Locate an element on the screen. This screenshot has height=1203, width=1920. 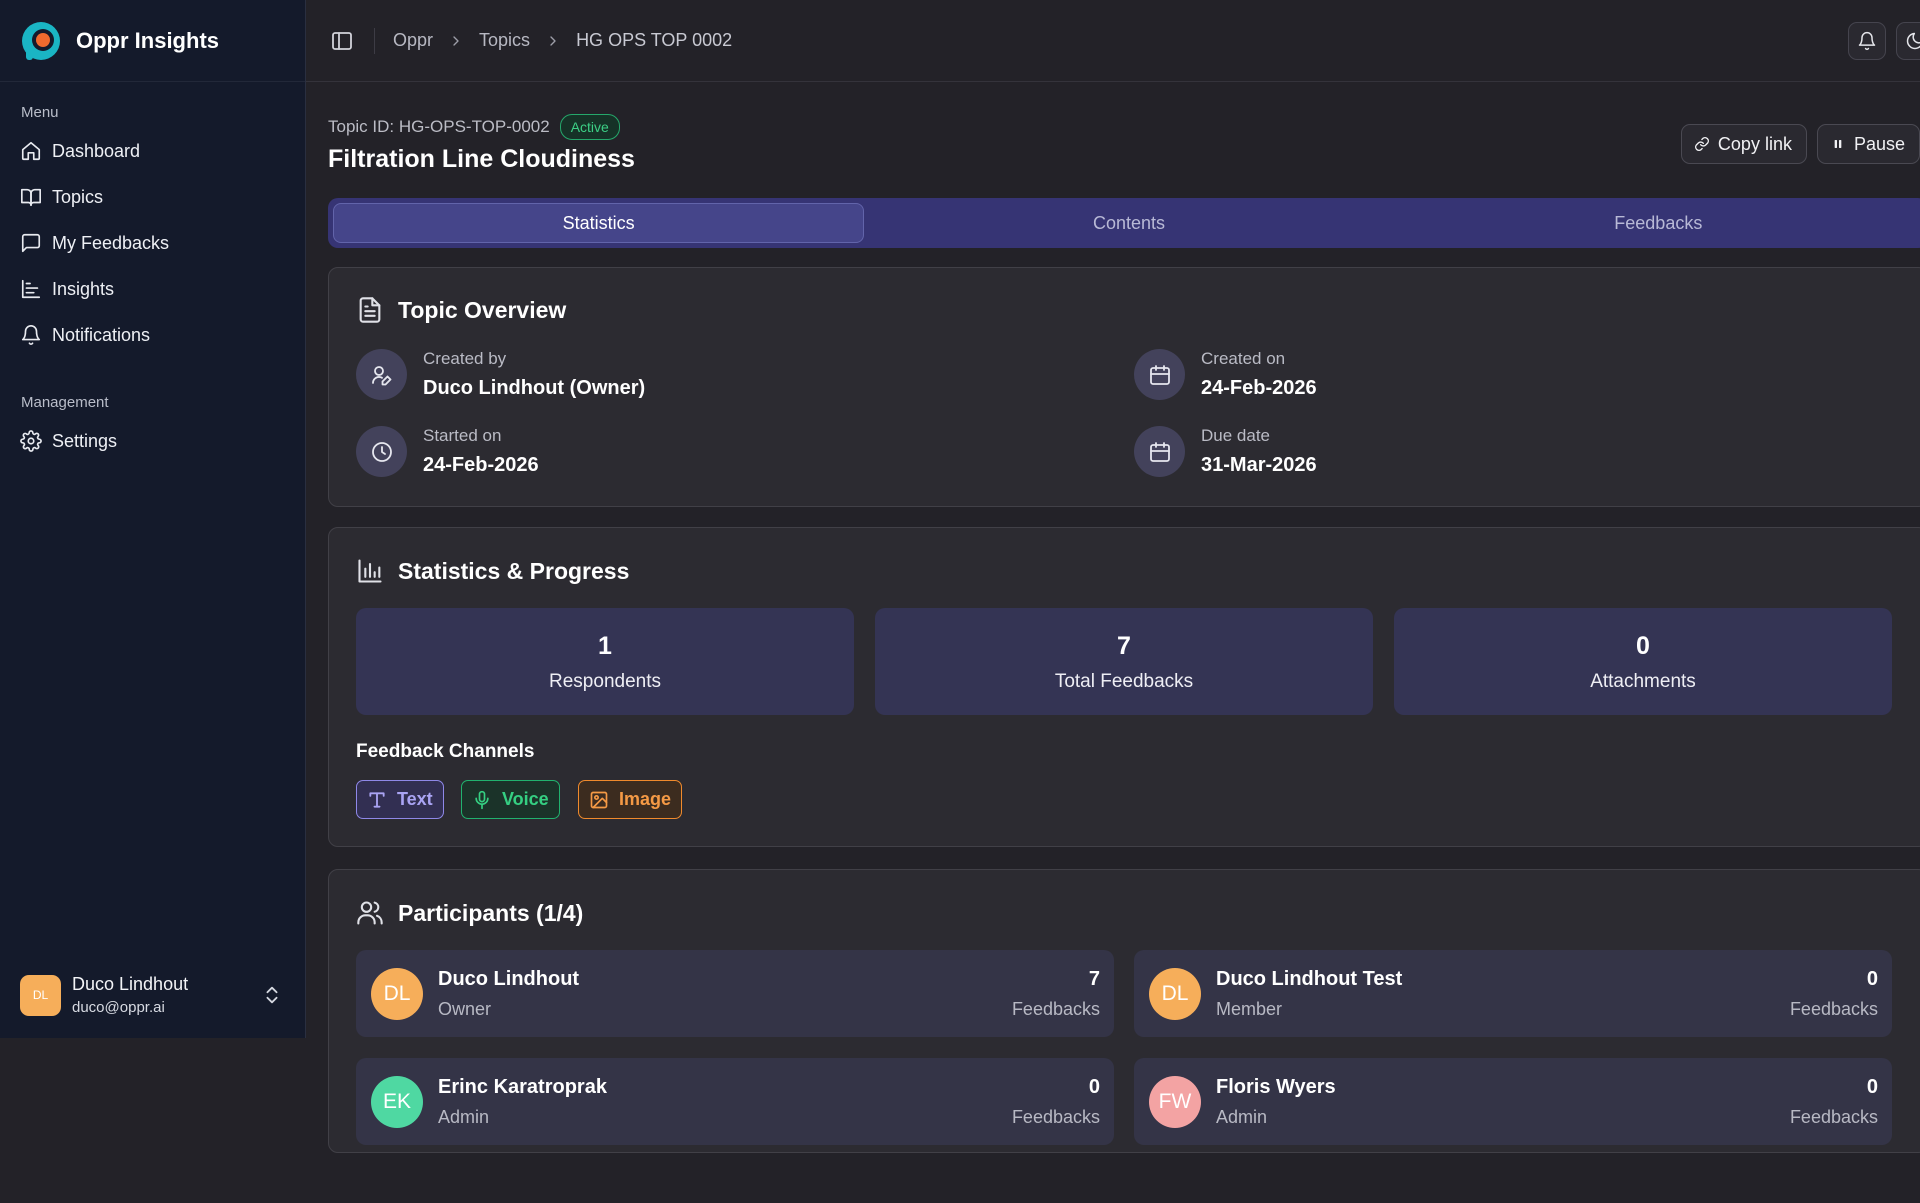
gear-icon is located at coordinates (31, 441).